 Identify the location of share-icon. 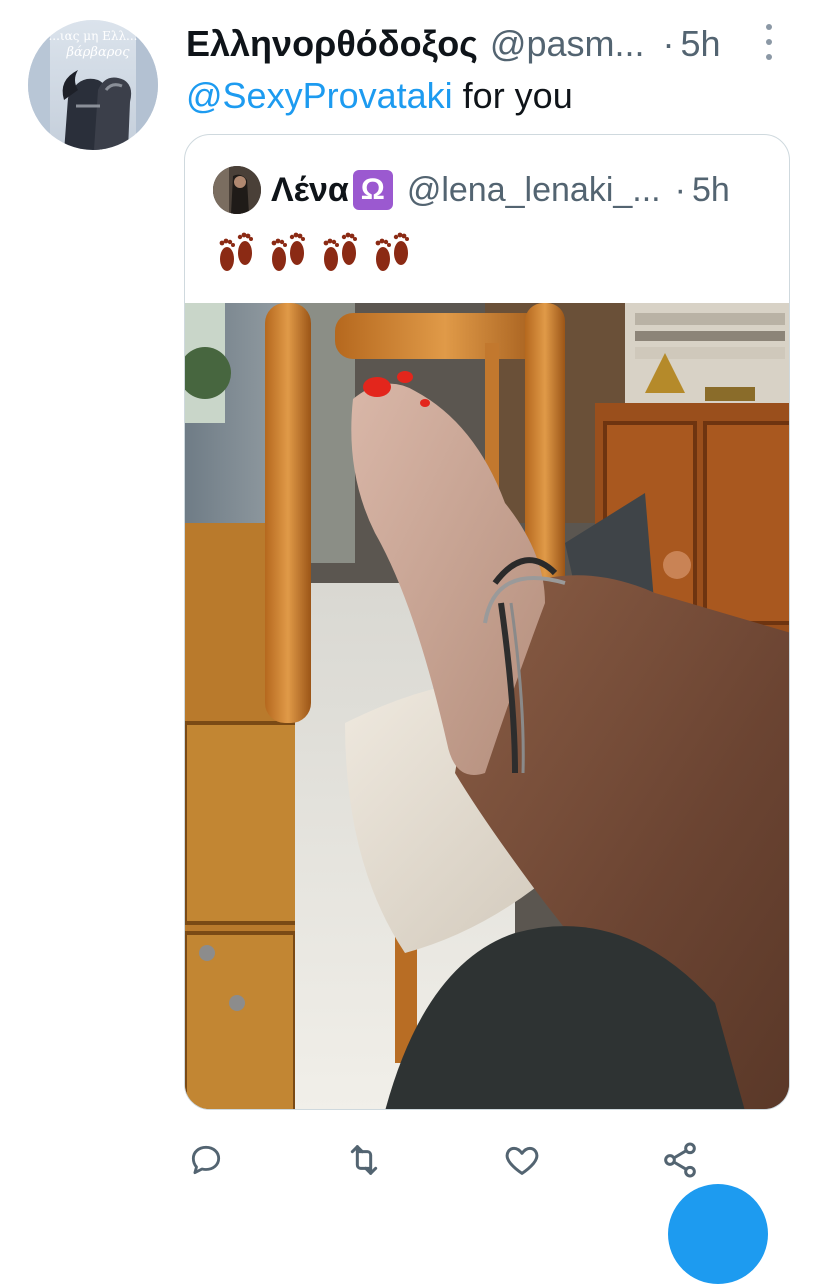
(680, 1160).